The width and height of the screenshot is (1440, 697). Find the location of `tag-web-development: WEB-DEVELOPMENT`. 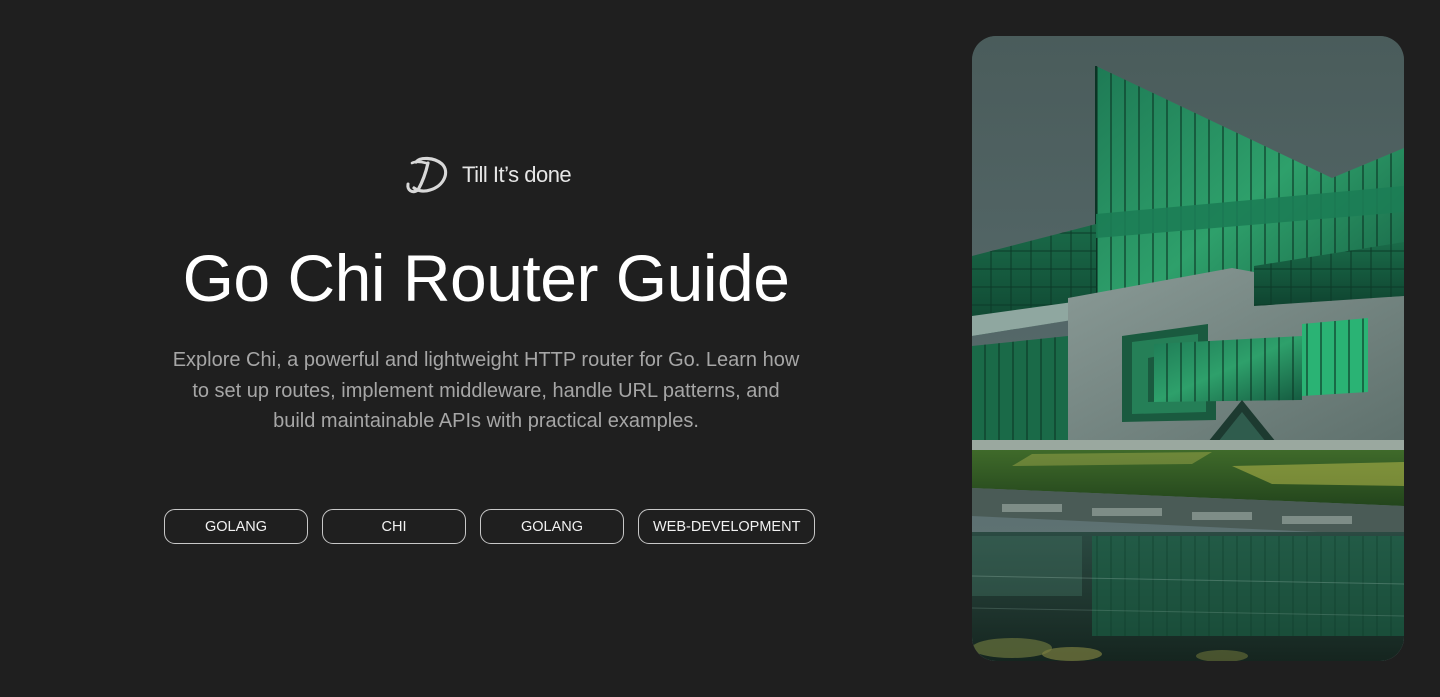

tag-web-development: WEB-DEVELOPMENT is located at coordinates (727, 526).